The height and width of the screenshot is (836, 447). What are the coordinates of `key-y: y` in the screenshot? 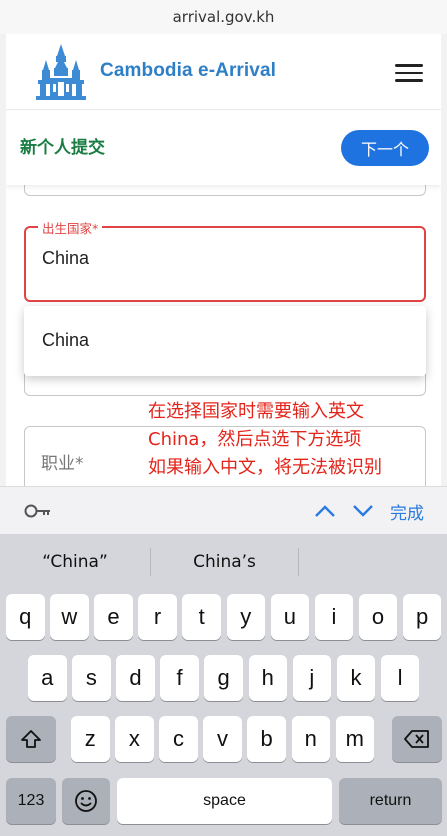 It's located at (245, 617).